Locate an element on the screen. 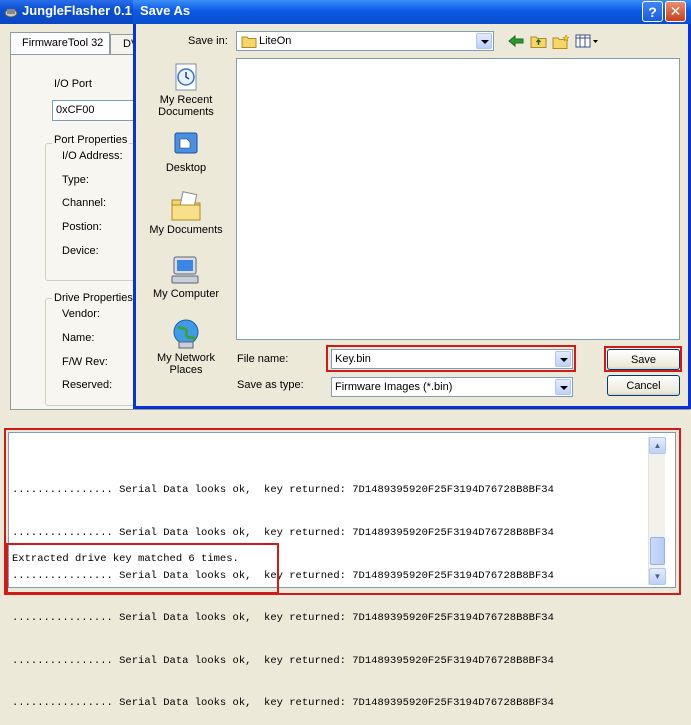  dialog-title: Save As is located at coordinates (165, 10).